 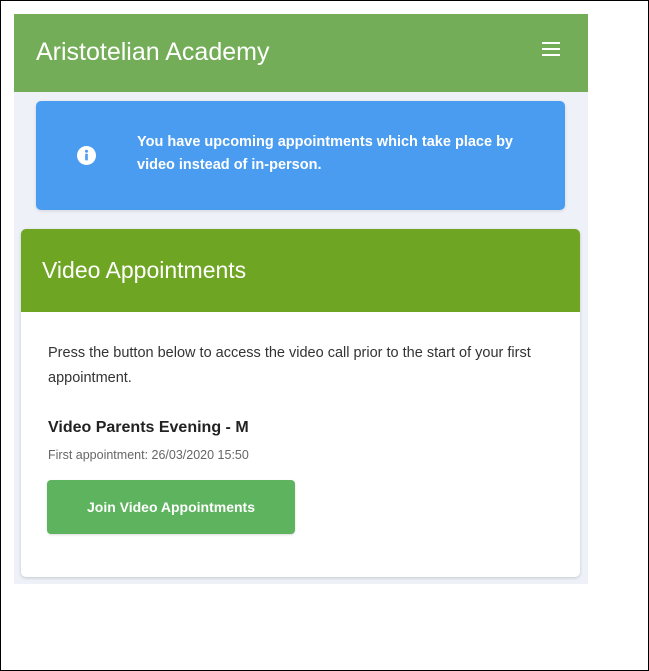 I want to click on hamburger-menu-icon, so click(x=551, y=49).